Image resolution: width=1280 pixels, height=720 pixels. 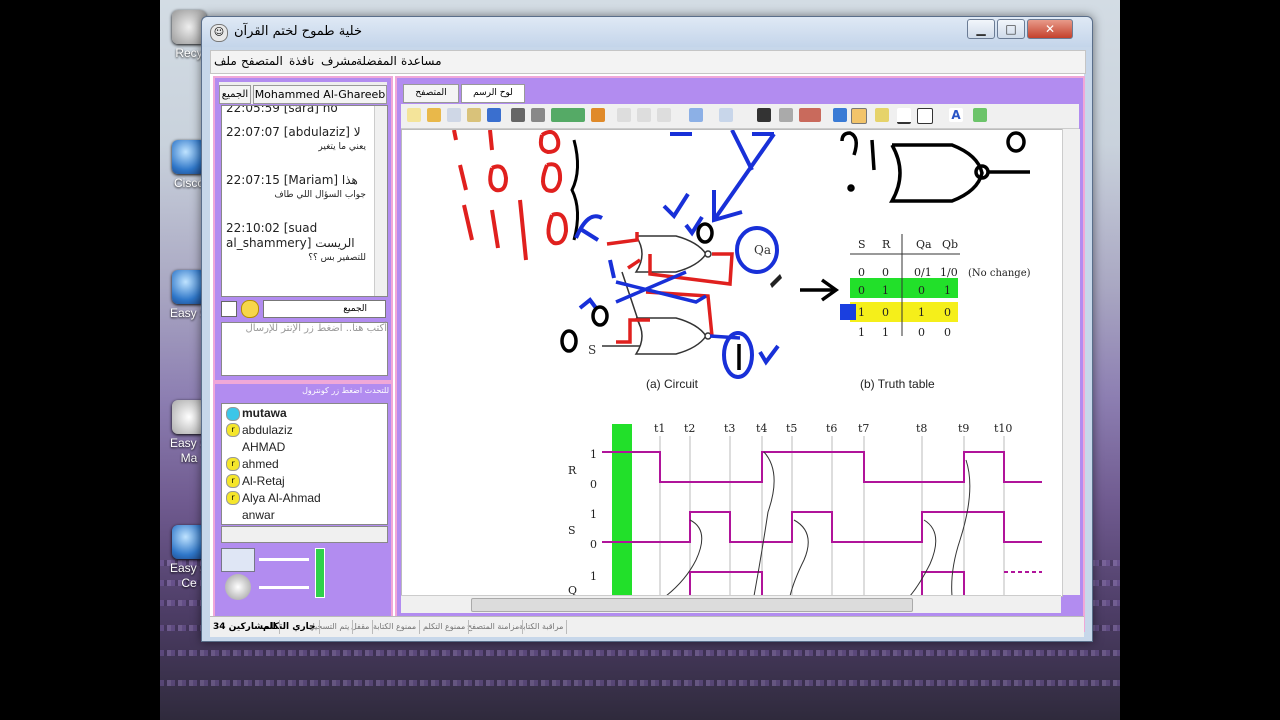 I want to click on signal-r: R, so click(x=572, y=470).